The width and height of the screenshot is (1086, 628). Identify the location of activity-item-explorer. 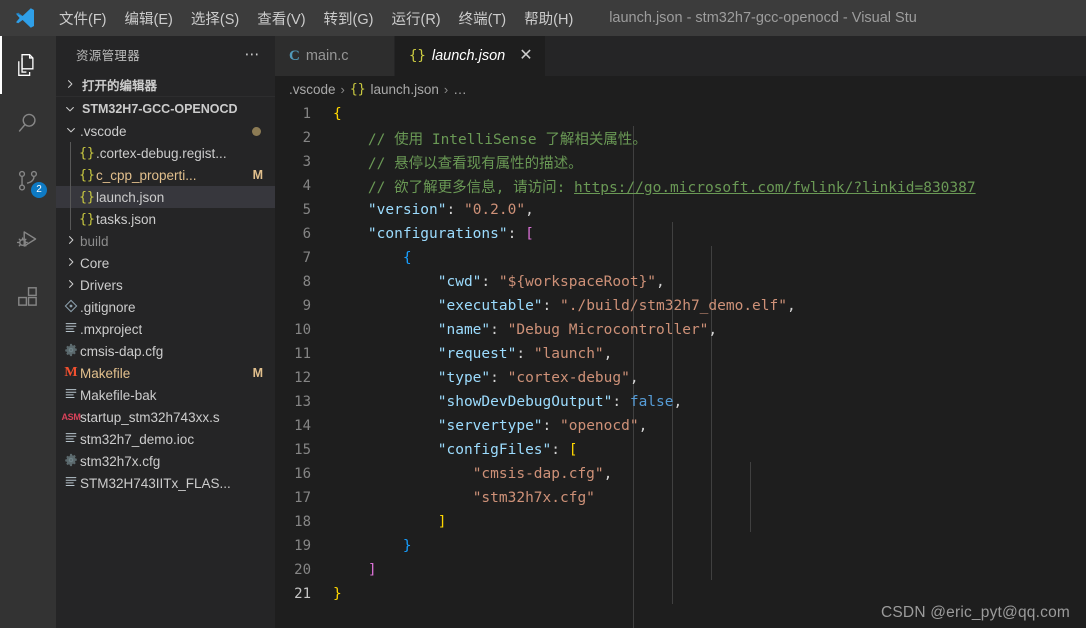
(28, 65).